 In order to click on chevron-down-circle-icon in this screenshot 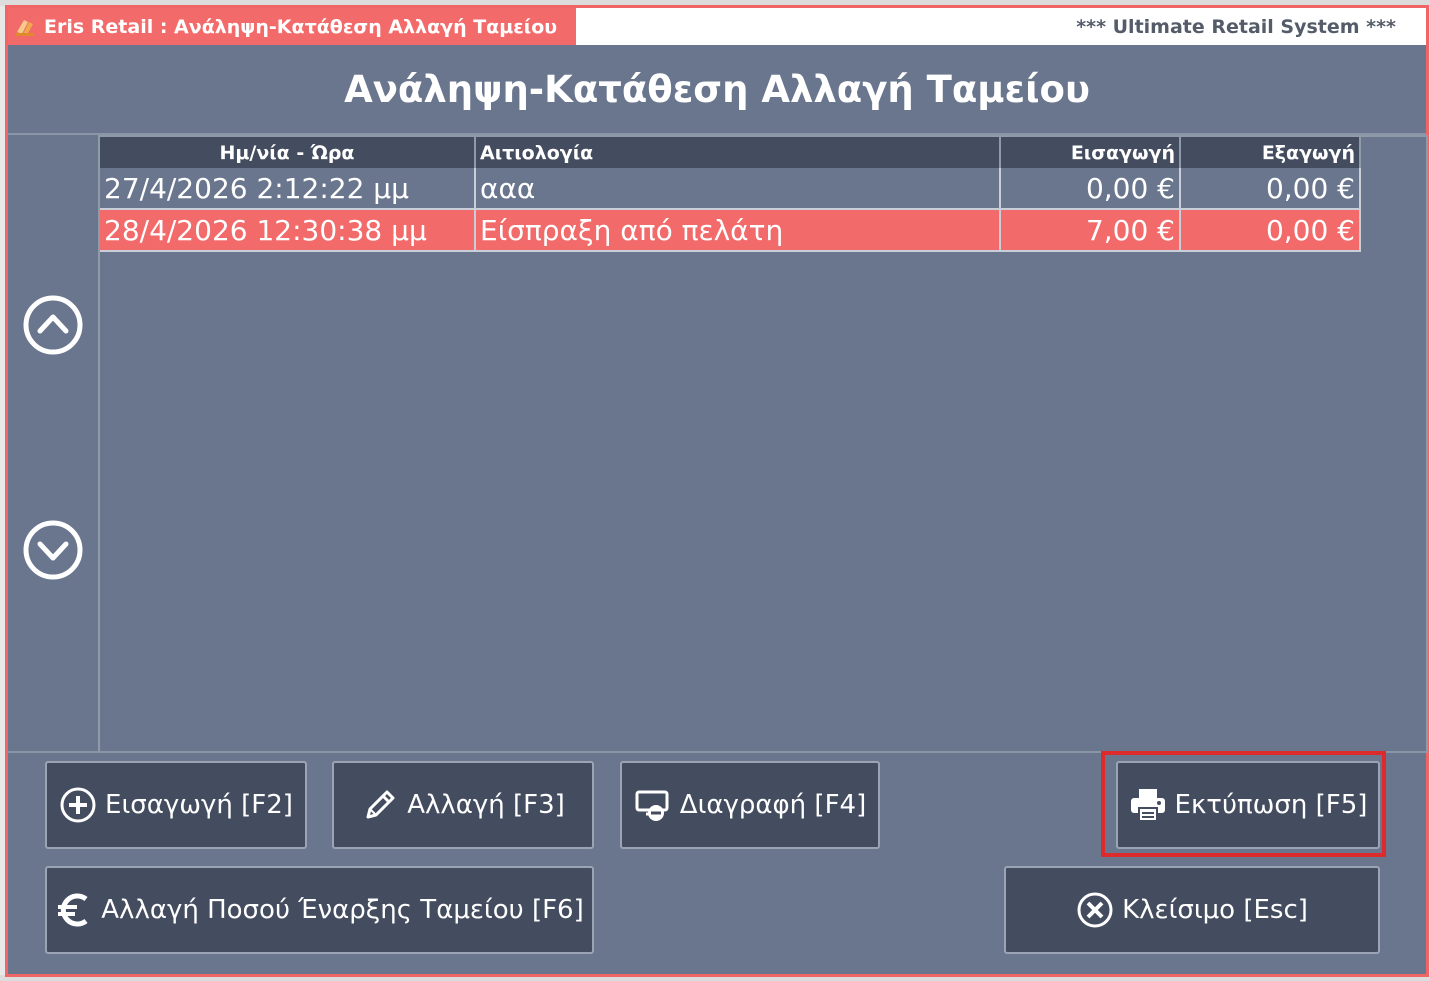, I will do `click(53, 550)`.